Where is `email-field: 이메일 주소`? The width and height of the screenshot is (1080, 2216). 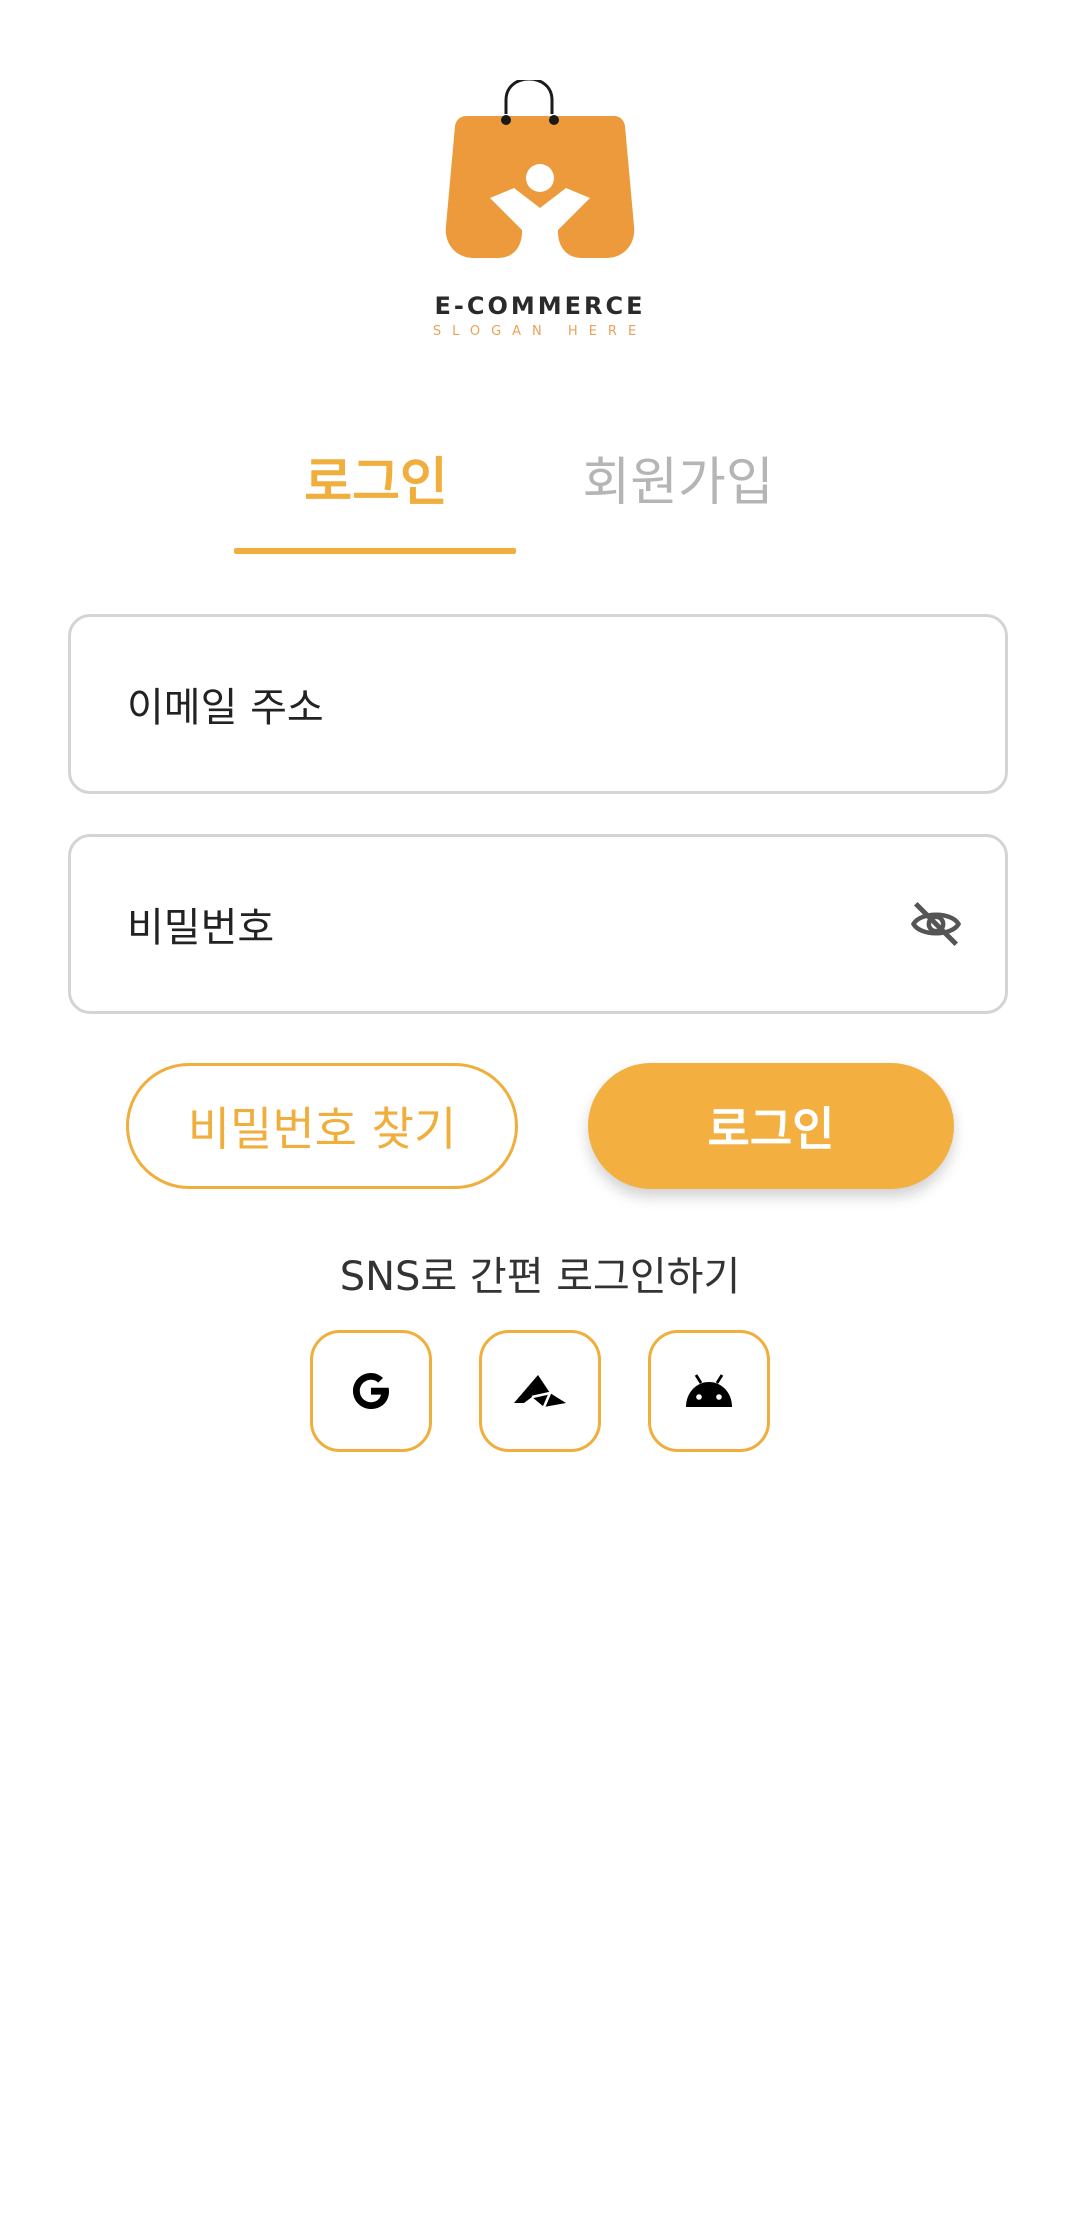
email-field: 이메일 주소 is located at coordinates (538, 704).